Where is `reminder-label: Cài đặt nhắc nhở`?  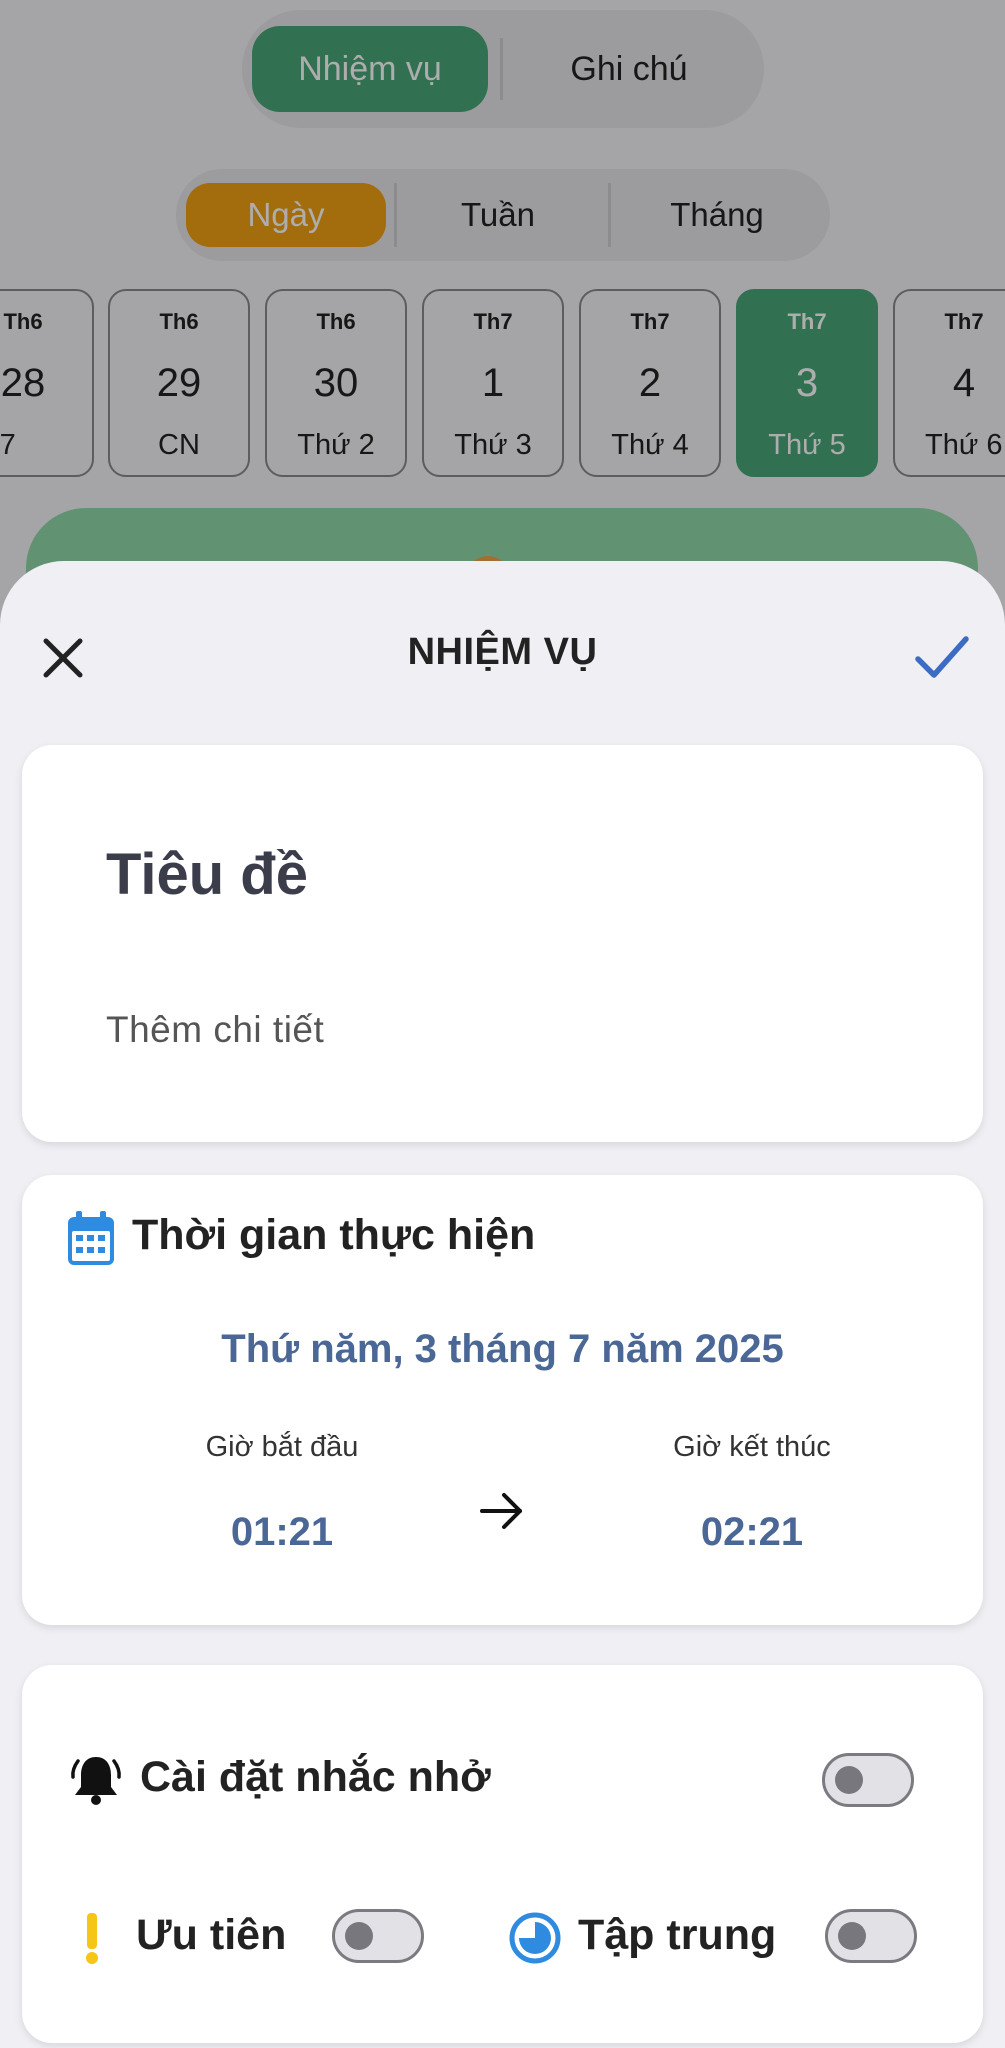
reminder-label: Cài đặt nhắc nhở is located at coordinates (315, 1777).